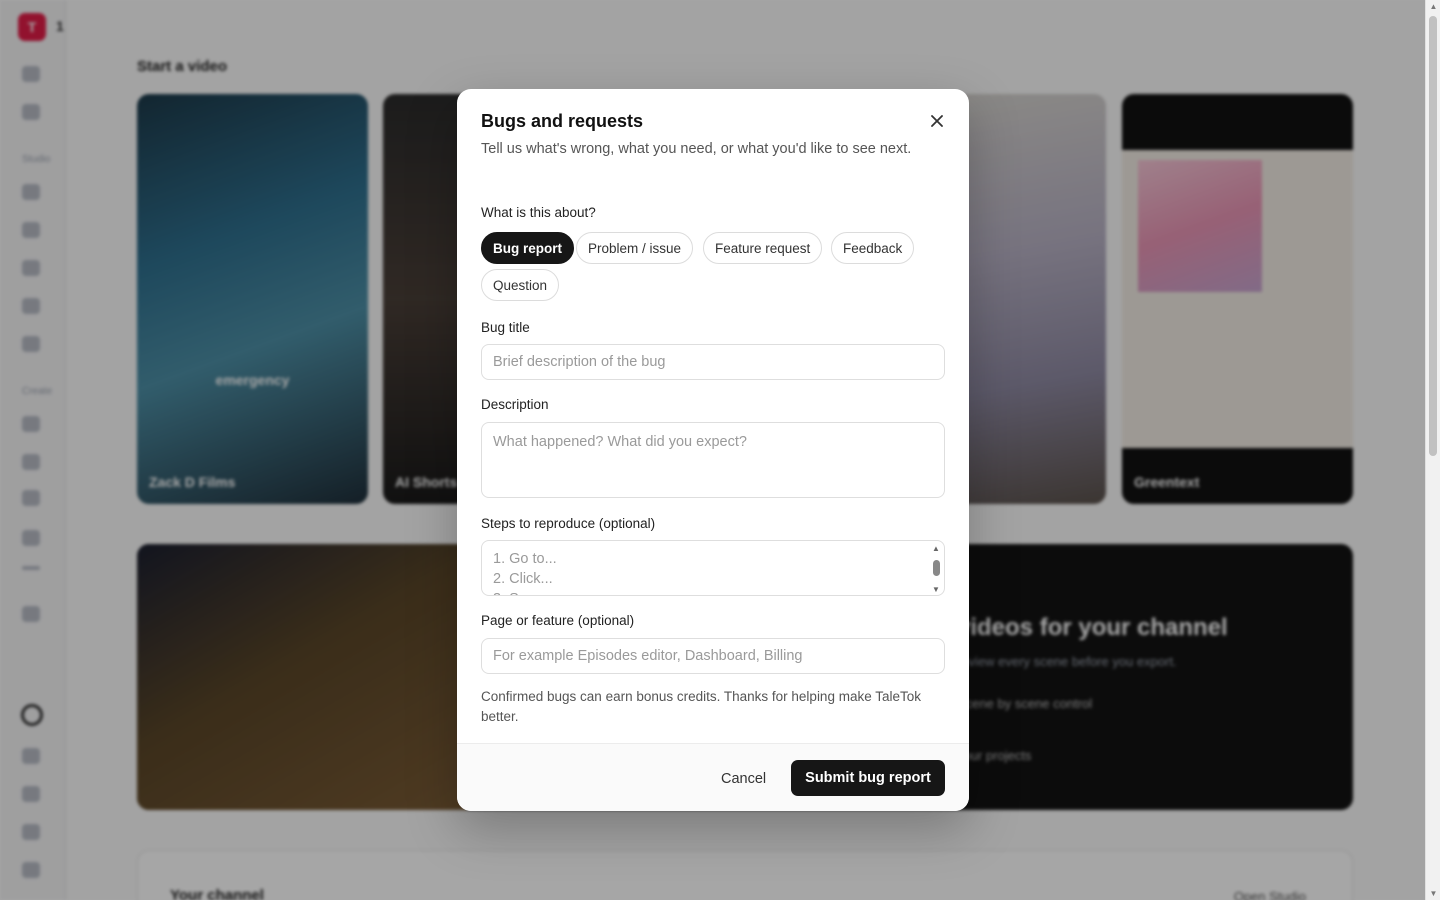 This screenshot has height=900, width=1440. Describe the element at coordinates (763, 248) in the screenshot. I see `chip-feature-request: Feature request` at that location.